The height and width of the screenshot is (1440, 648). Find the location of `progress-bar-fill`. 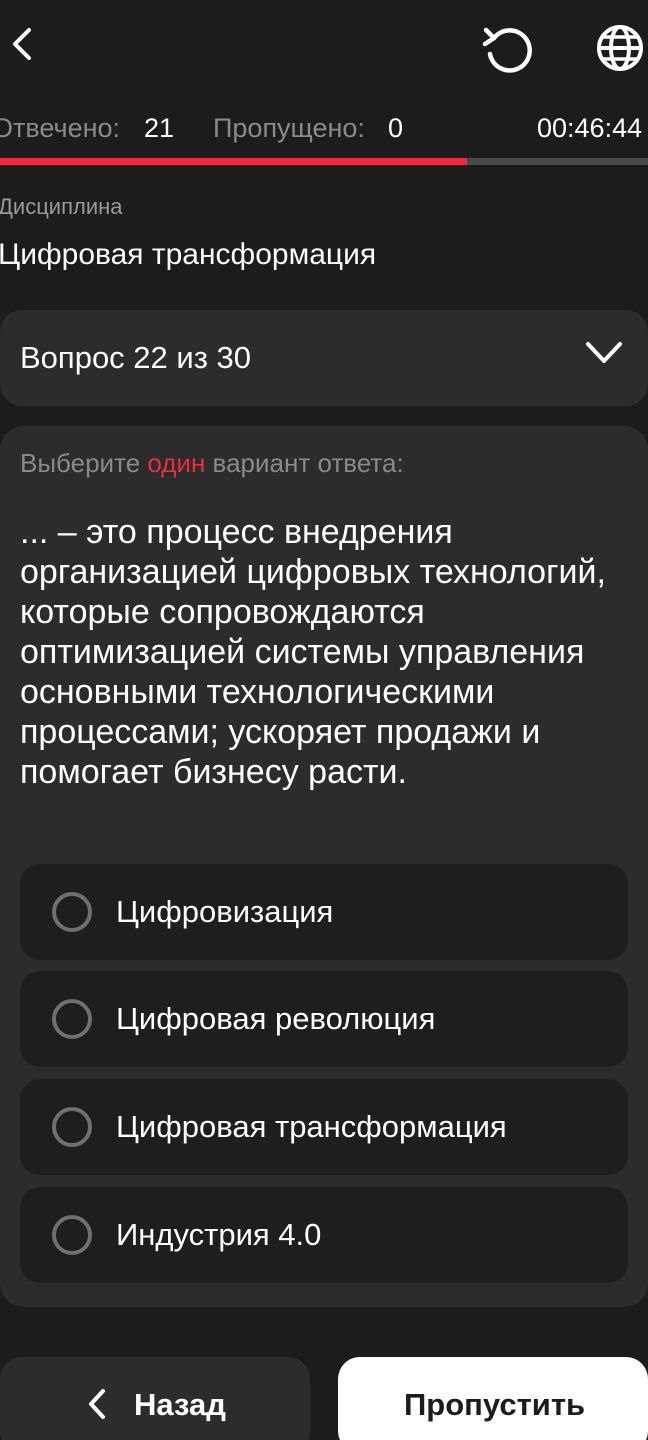

progress-bar-fill is located at coordinates (233, 161).